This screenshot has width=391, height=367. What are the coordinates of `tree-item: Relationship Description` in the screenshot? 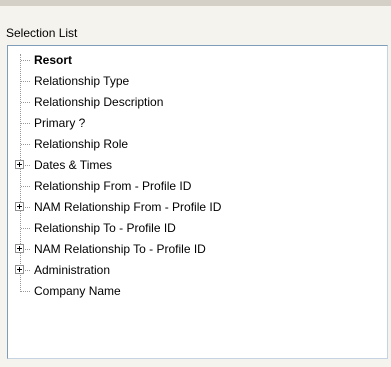 It's located at (197, 102).